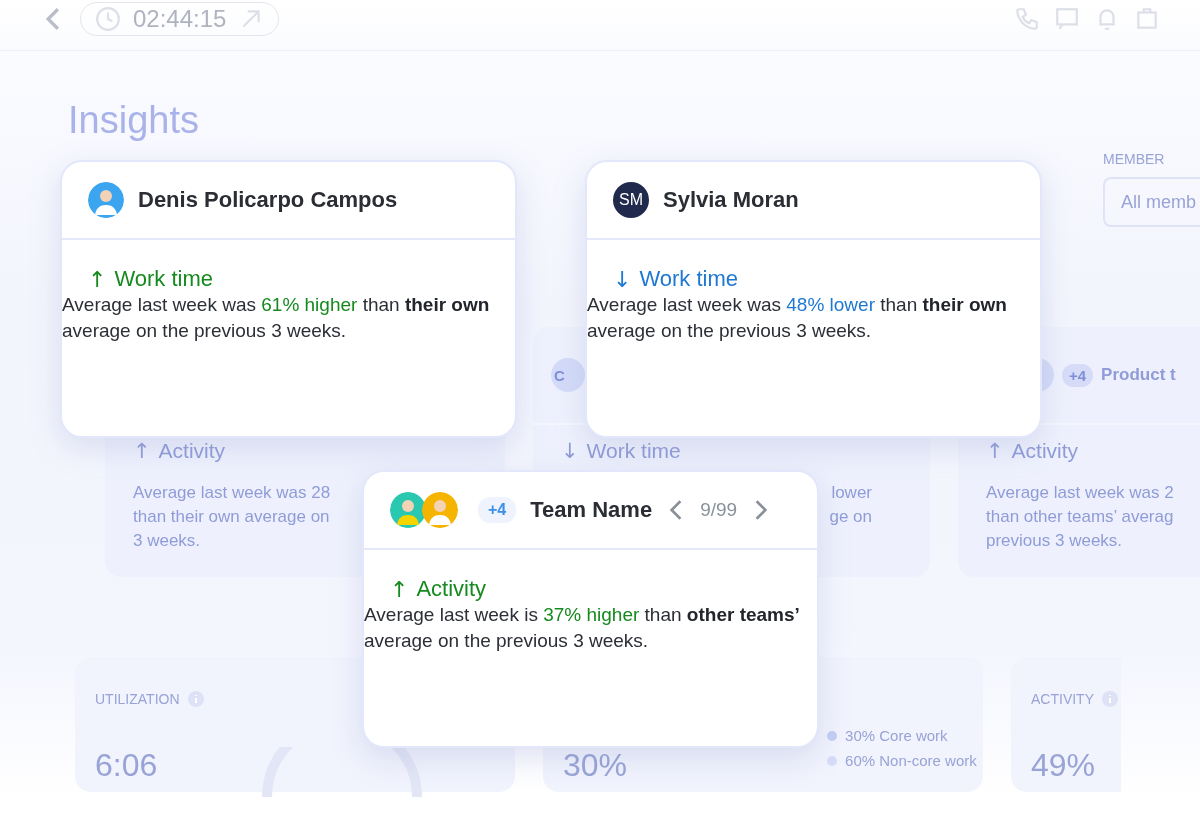  I want to click on stat-value: 49%, so click(1063, 765).